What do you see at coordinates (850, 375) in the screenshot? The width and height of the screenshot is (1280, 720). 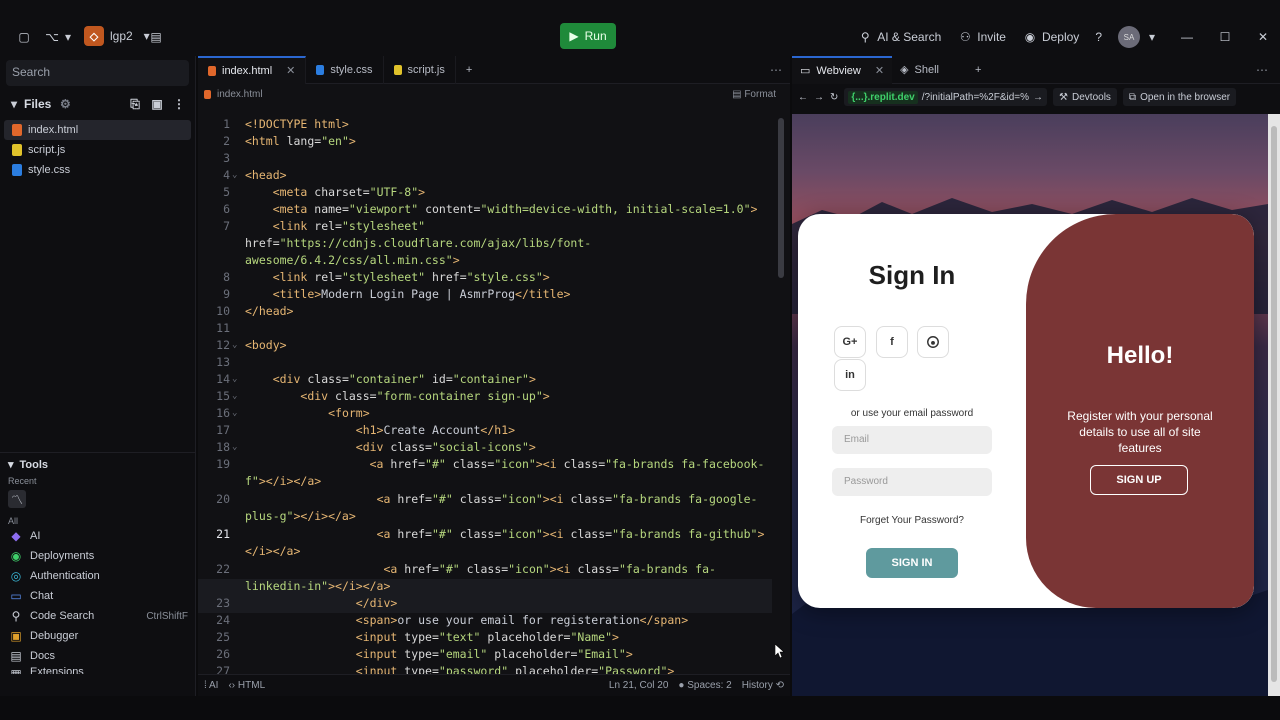 I see `linkedin-icon: in` at bounding box center [850, 375].